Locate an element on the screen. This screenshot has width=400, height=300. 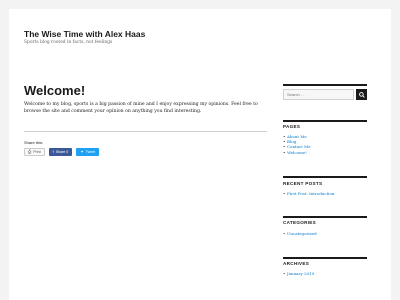
archive-item: January 2019 is located at coordinates (298, 273).